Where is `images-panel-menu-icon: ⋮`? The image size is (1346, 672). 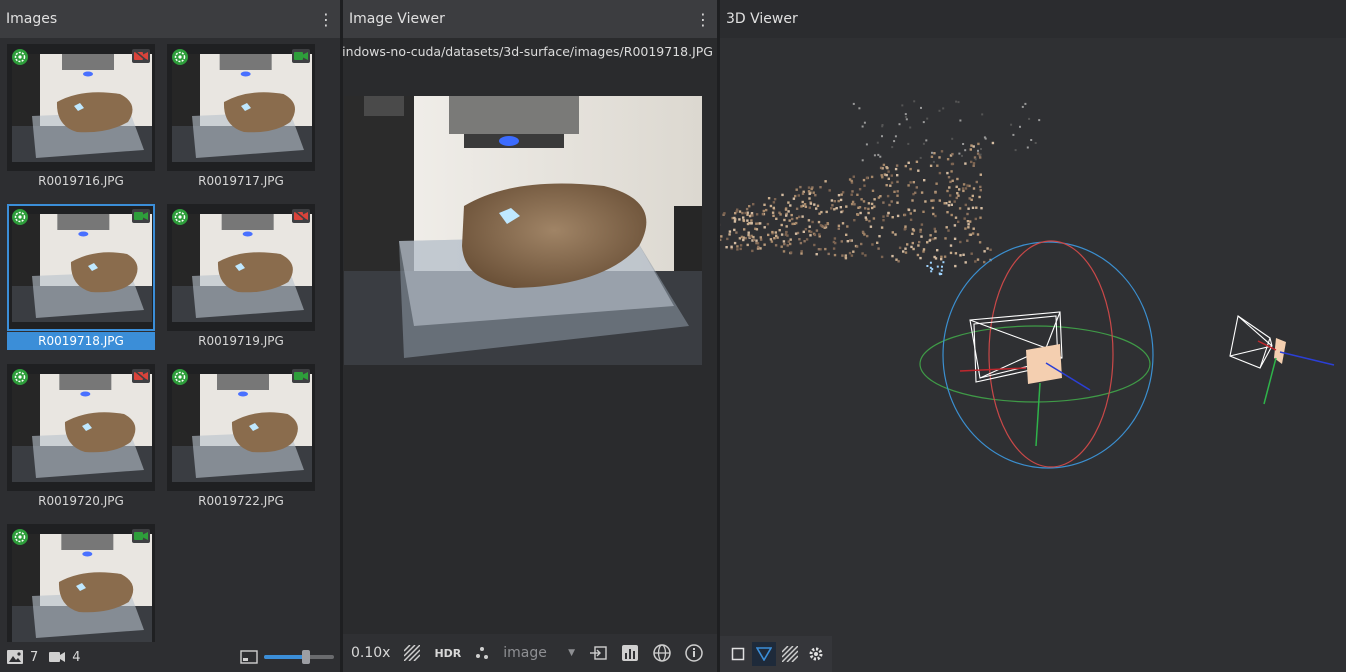 images-panel-menu-icon: ⋮ is located at coordinates (326, 19).